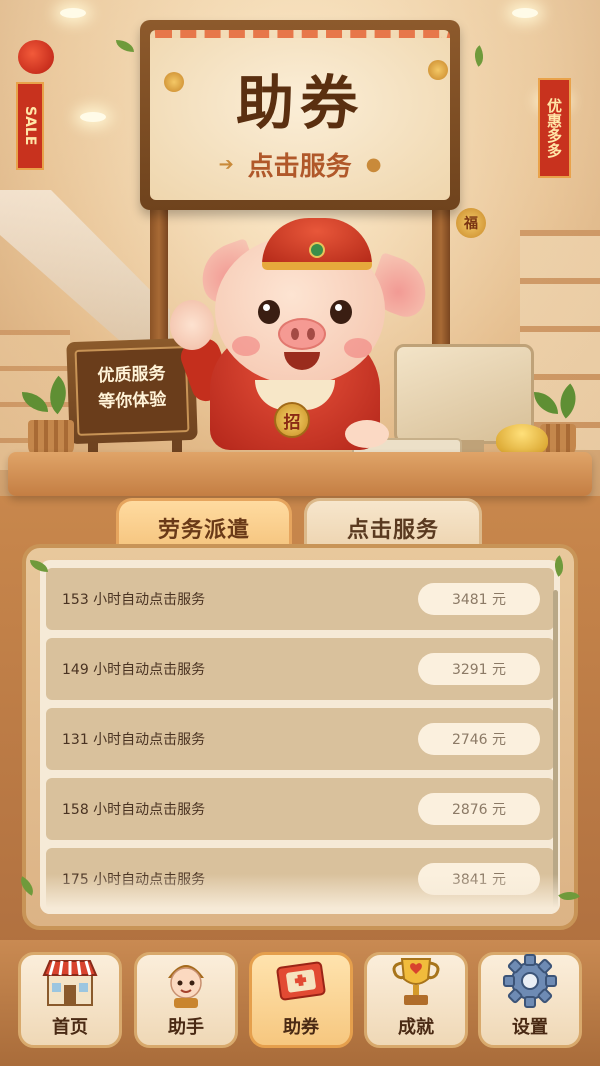 The height and width of the screenshot is (1066, 600). I want to click on nav-home-button: 首页, so click(70, 1000).